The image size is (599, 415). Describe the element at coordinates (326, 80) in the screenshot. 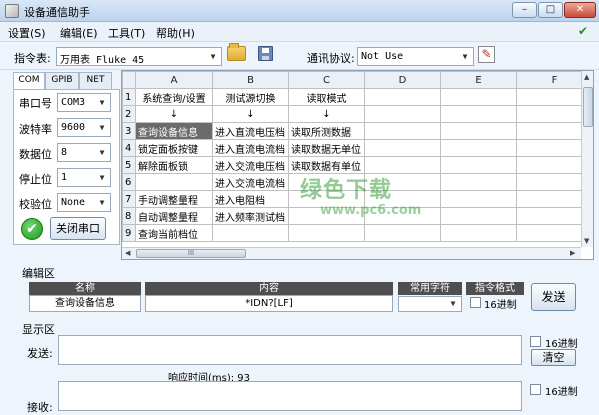

I see `column-header: C` at that location.